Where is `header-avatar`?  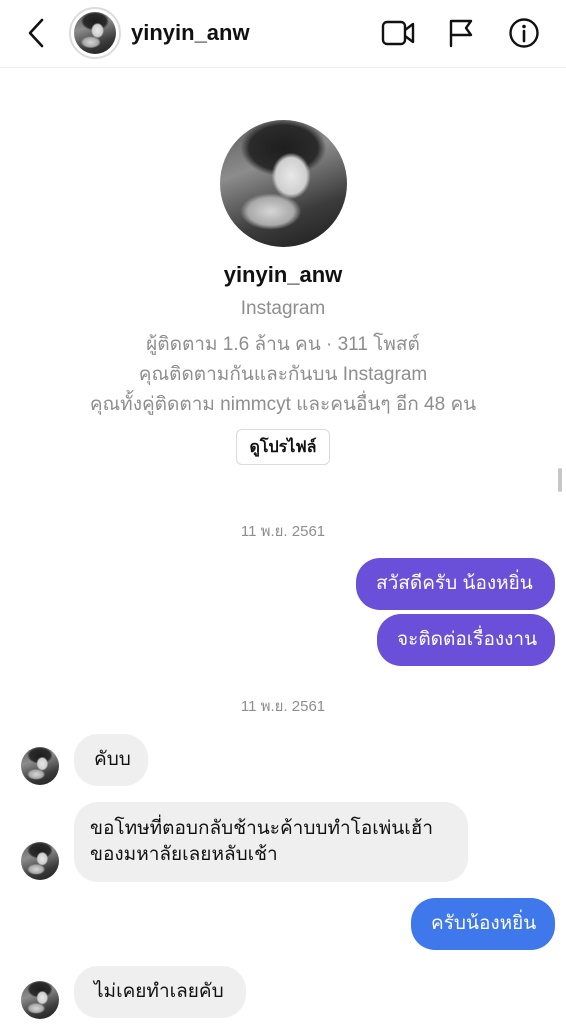
header-avatar is located at coordinates (95, 33).